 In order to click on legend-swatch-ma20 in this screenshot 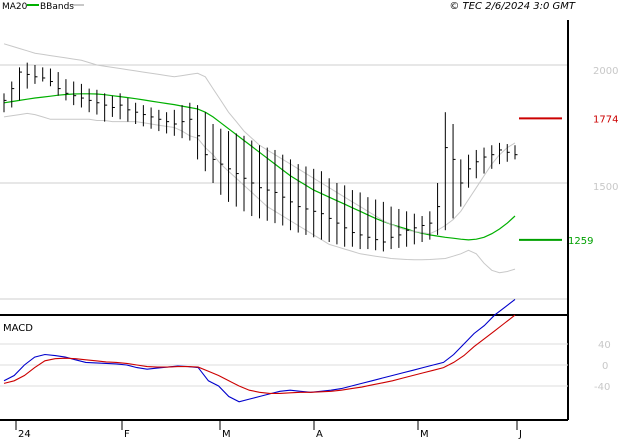, I will do `click(33, 5)`.